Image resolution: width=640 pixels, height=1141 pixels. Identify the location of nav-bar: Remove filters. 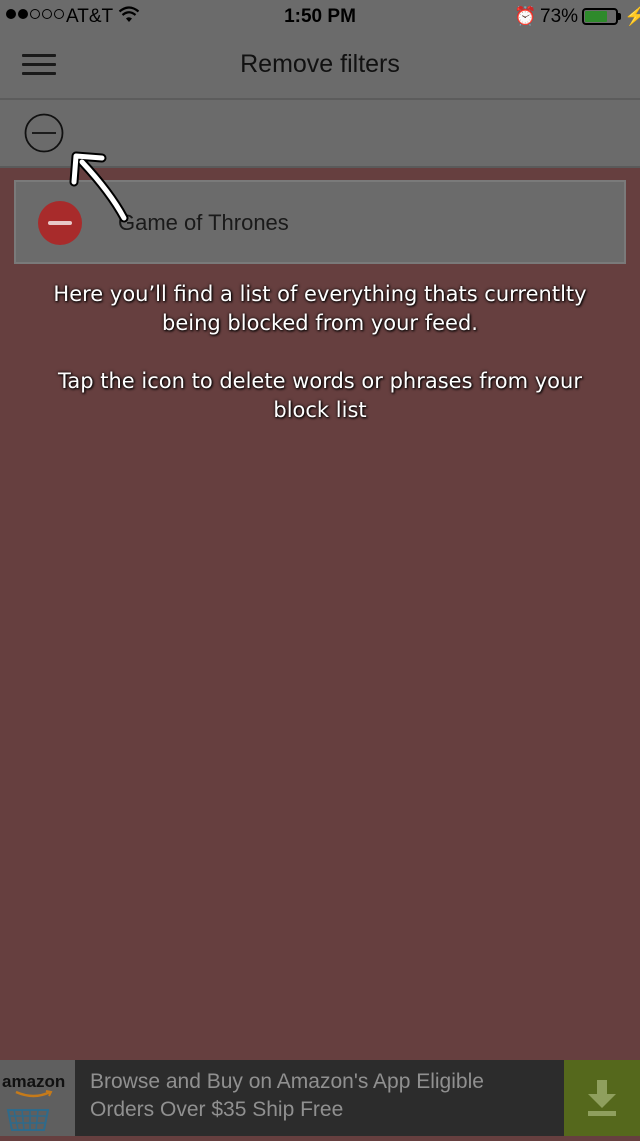
(320, 67).